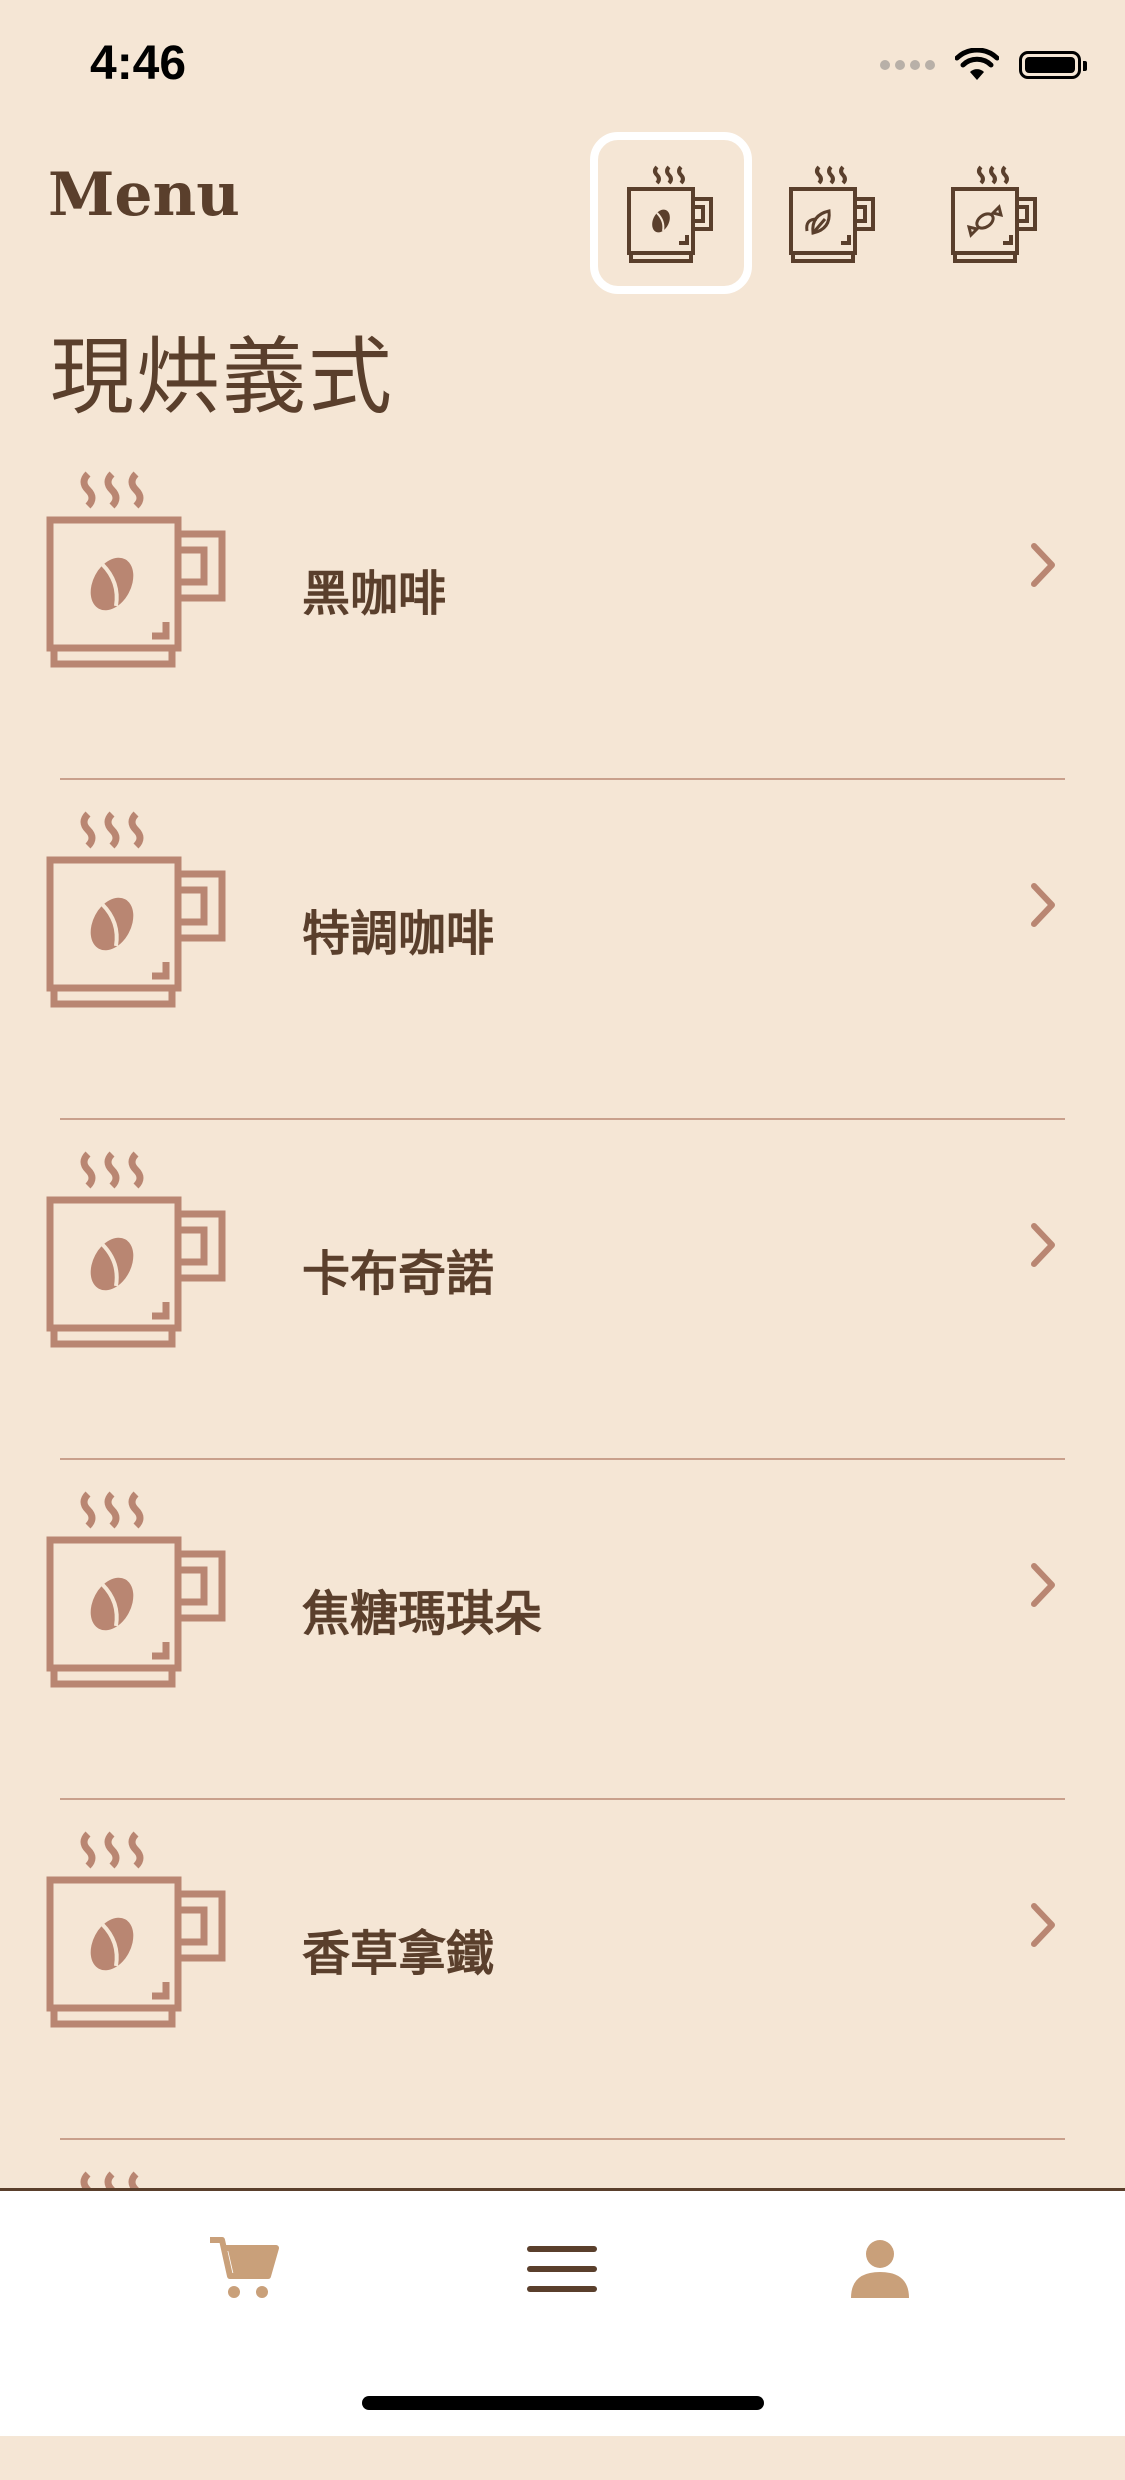 The height and width of the screenshot is (2480, 1125). What do you see at coordinates (562, 1630) in the screenshot?
I see `menu-item-row: 焦糖瑪琪朵` at bounding box center [562, 1630].